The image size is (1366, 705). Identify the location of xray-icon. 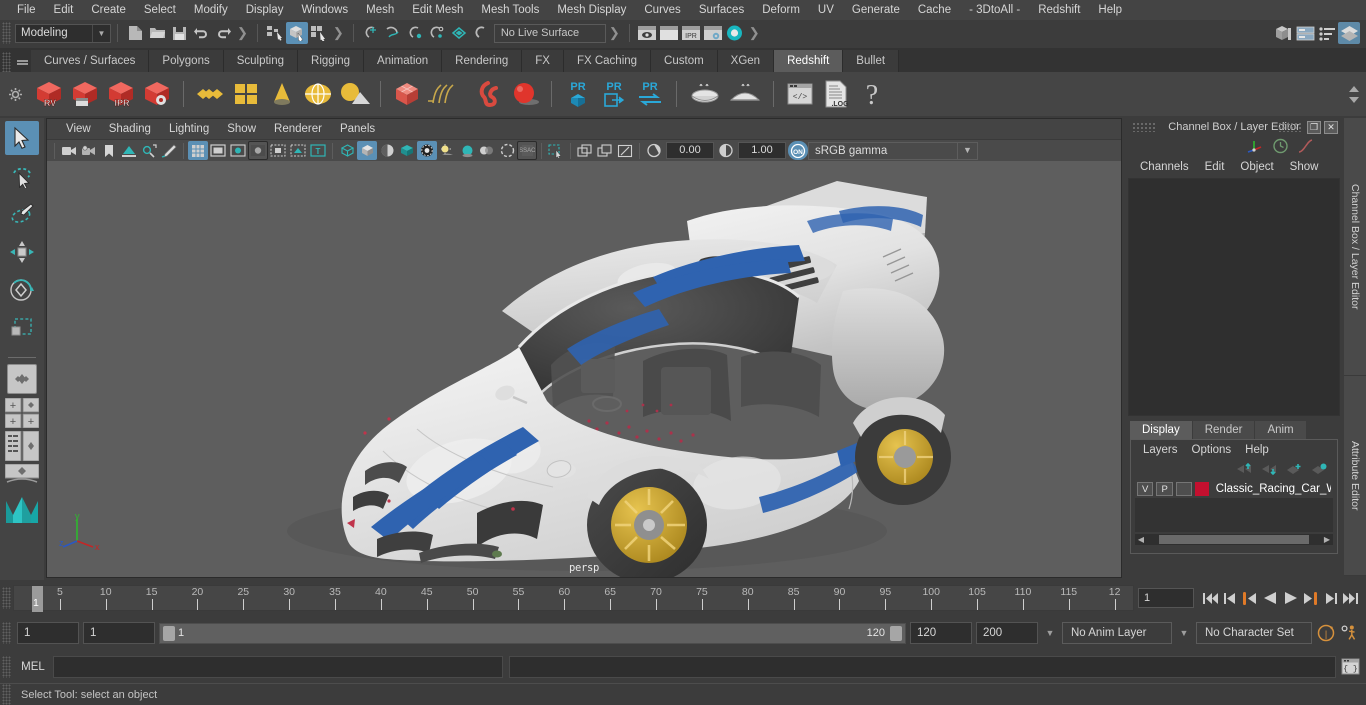
(585, 150).